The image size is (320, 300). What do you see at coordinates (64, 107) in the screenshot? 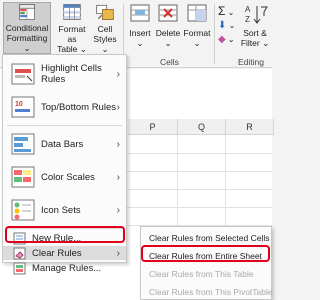
I see `menu-item-top-bottom-rules: 10 Top/Bottom Rules ›` at bounding box center [64, 107].